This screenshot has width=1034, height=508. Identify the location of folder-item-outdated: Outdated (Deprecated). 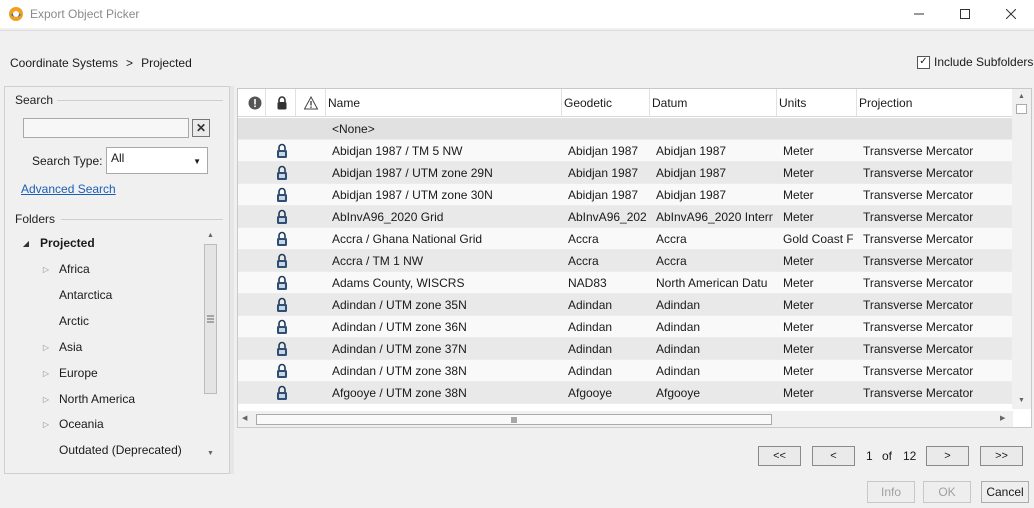
(105, 450).